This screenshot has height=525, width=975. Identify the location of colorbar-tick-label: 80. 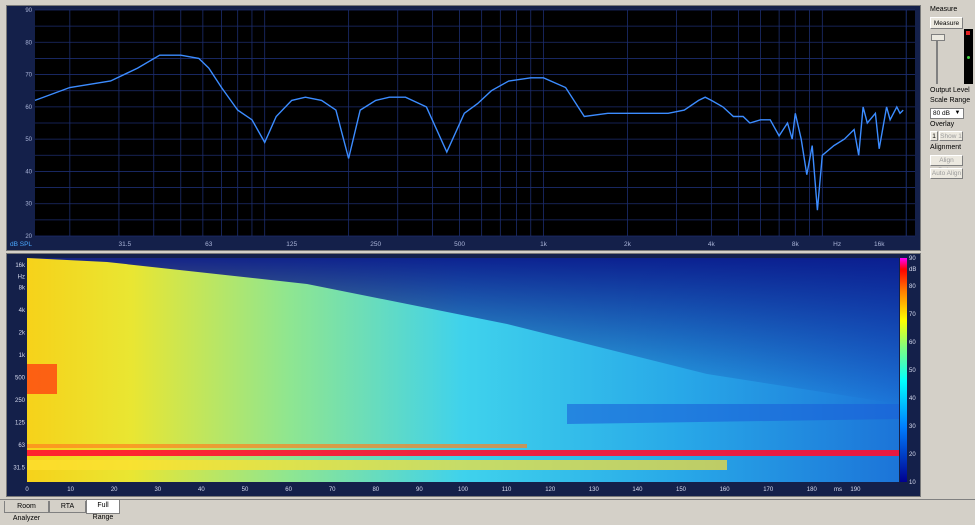
(912, 287).